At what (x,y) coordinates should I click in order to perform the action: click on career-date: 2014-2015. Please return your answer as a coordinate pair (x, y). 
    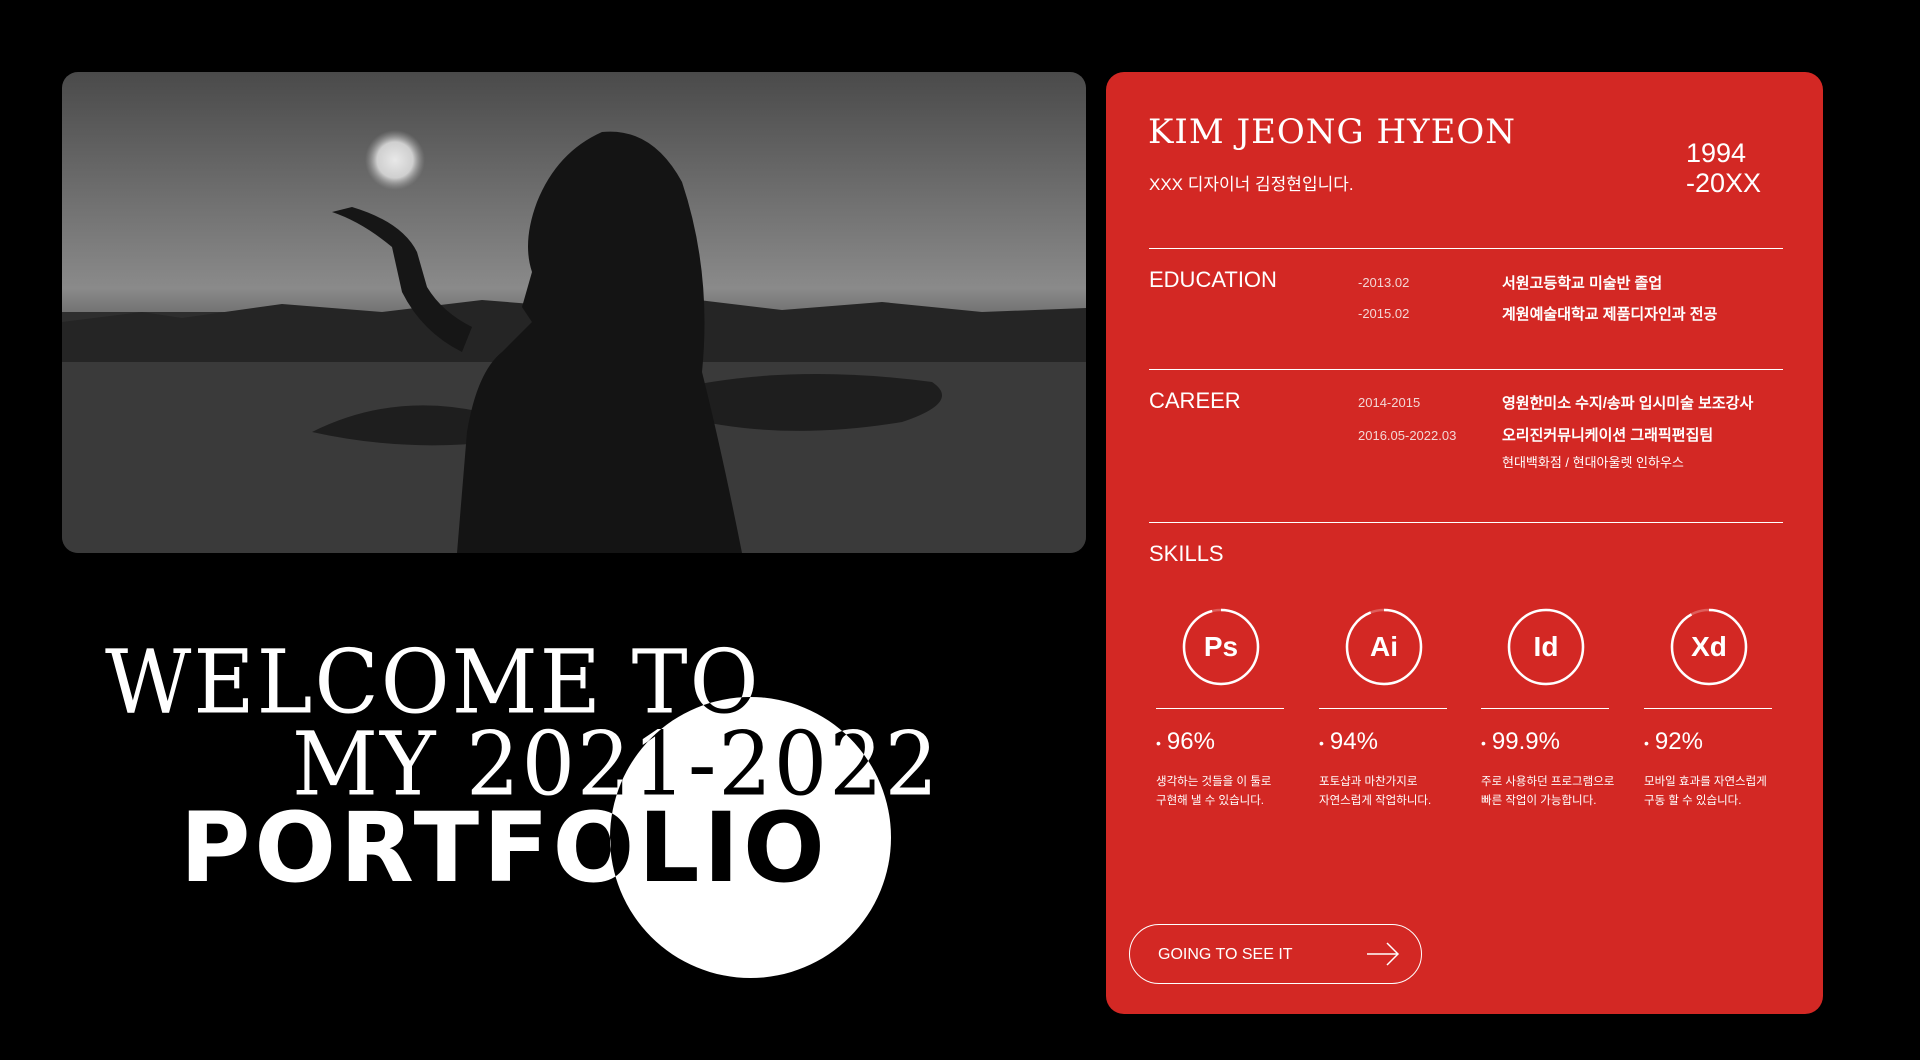
    Looking at the image, I should click on (1389, 402).